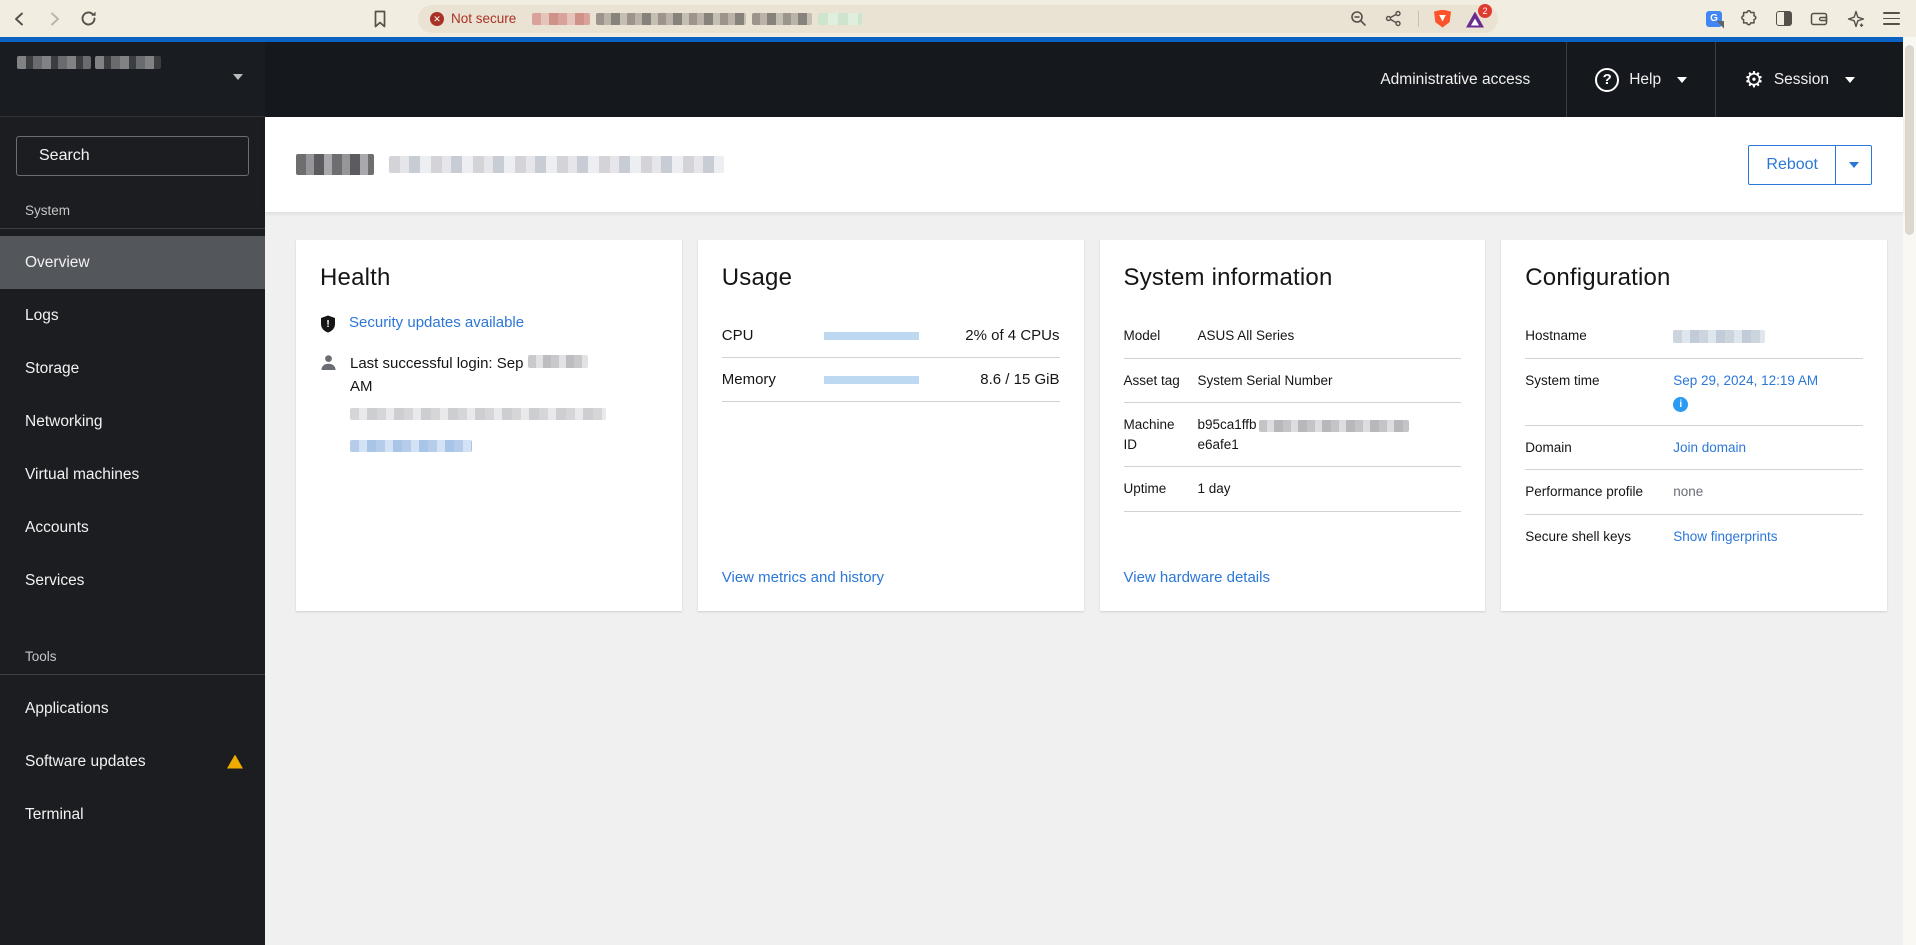 The width and height of the screenshot is (1916, 945). Describe the element at coordinates (1265, 380) in the screenshot. I see `asset-tag-value: System Serial Number` at that location.